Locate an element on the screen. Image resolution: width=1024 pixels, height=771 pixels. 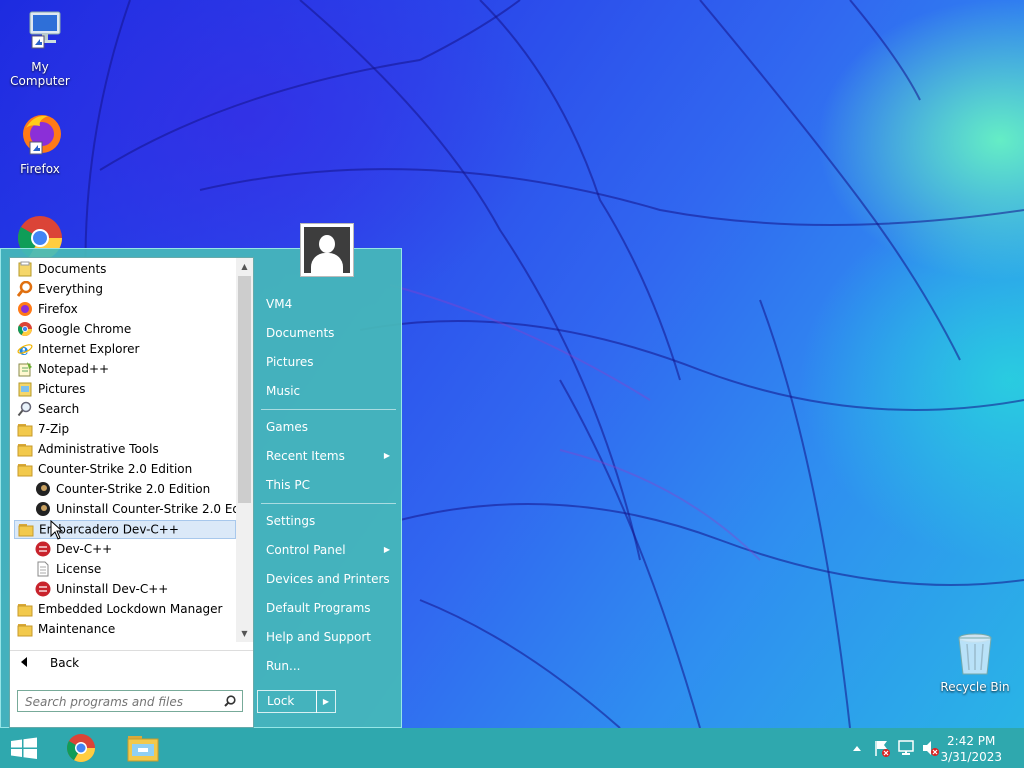
desktop-icon-recycle-bin: Recycle Bin is located at coordinates (975, 662).